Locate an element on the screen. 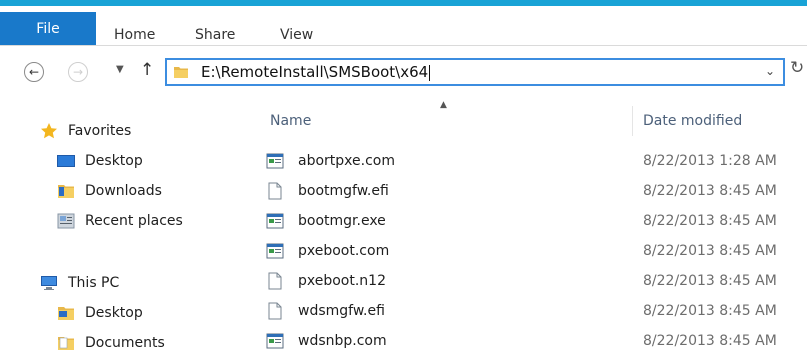 The height and width of the screenshot is (356, 807). ribbon: File Home Share View is located at coordinates (403, 26).